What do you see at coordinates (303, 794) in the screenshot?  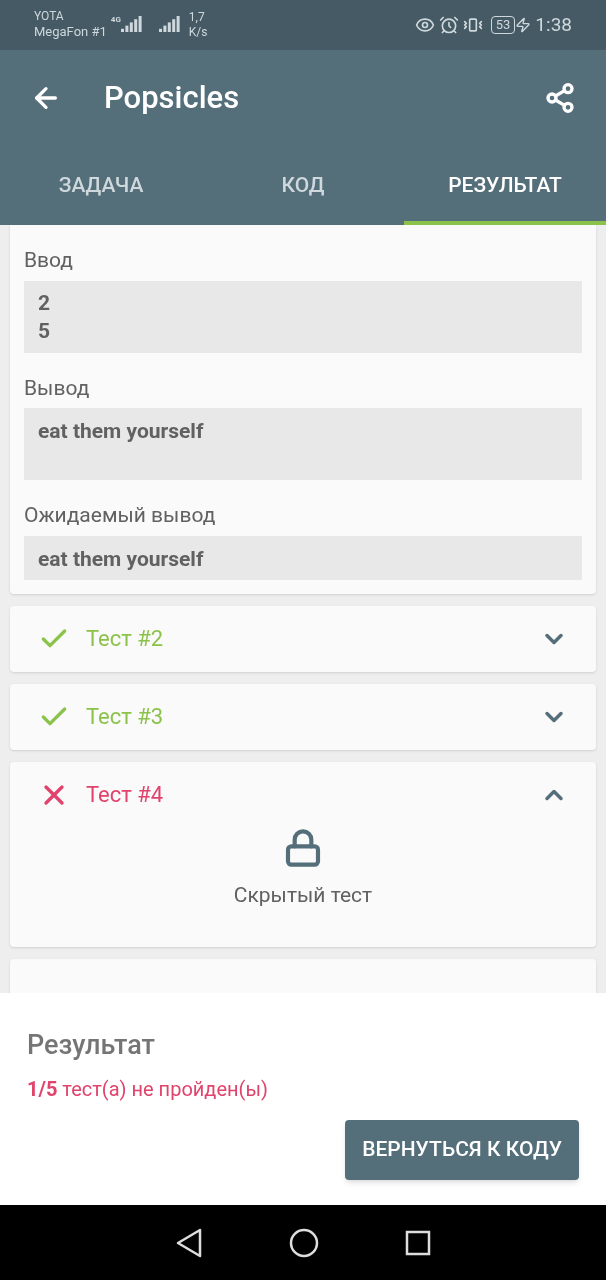 I see `test-header: Тест #4` at bounding box center [303, 794].